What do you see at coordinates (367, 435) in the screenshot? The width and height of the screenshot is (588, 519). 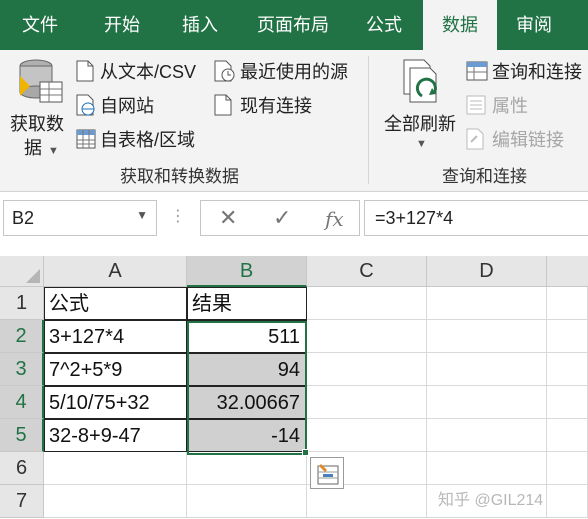 I see `cell-c5` at bounding box center [367, 435].